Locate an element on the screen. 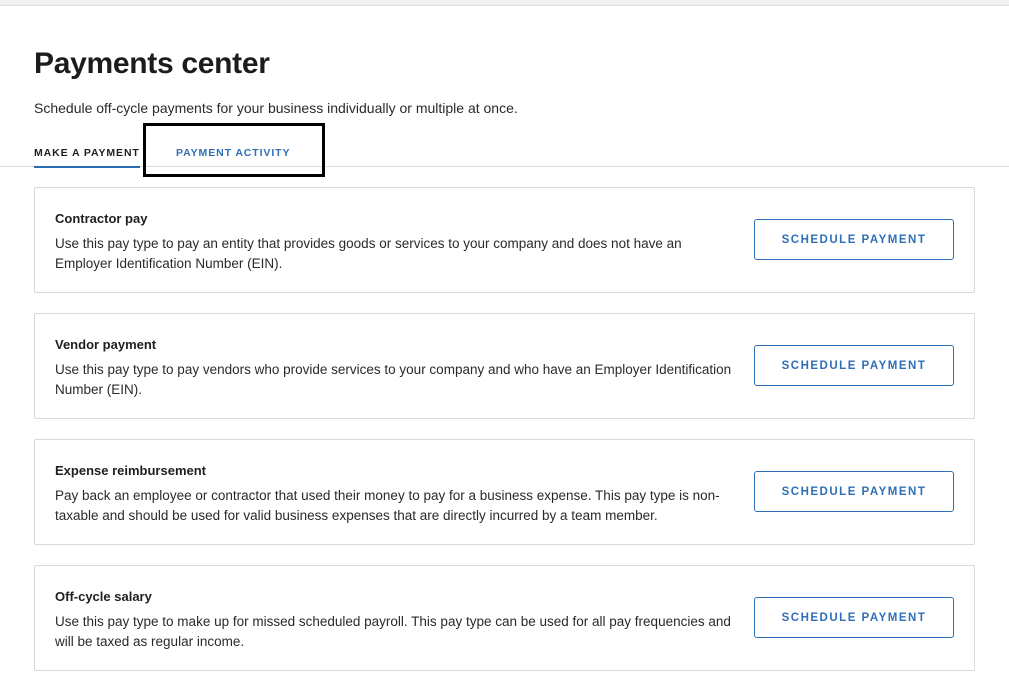  card-title: Off-cycle salary is located at coordinates (103, 596).